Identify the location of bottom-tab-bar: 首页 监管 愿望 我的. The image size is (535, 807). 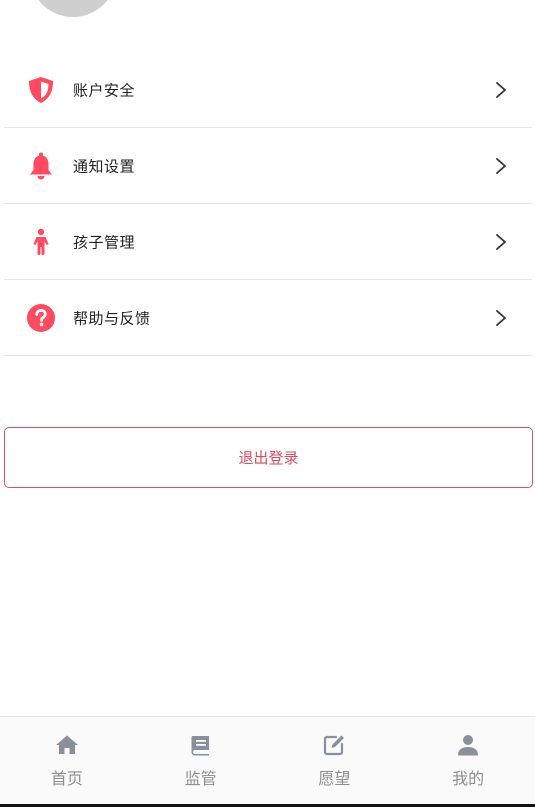
(267, 760).